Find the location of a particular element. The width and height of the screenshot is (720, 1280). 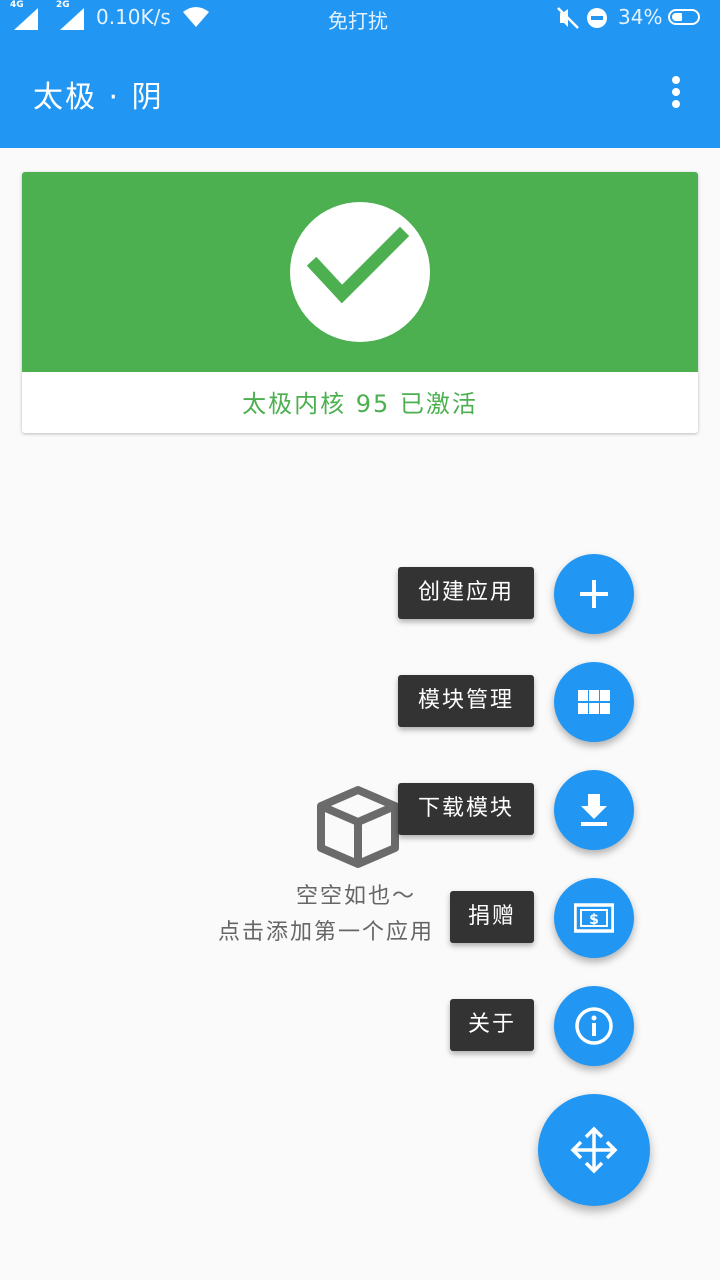

create-app-label: 创建应用 is located at coordinates (466, 593).